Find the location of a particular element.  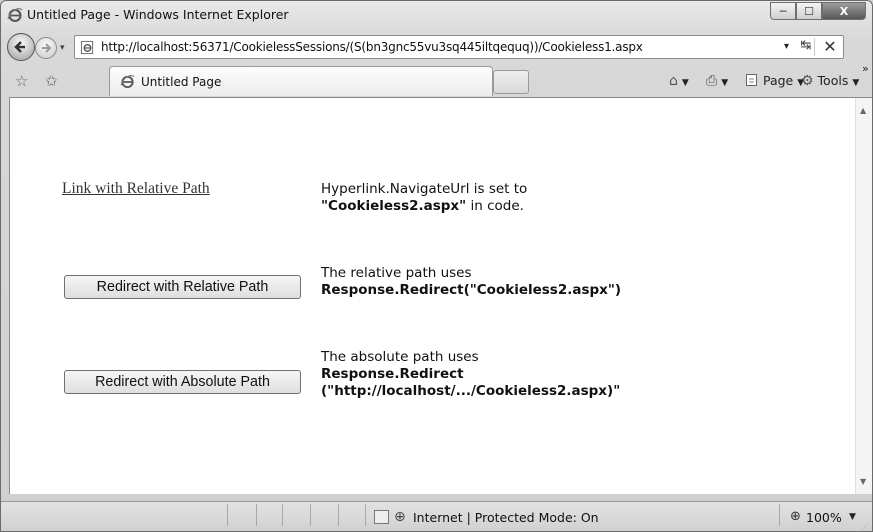

scroll-down-icon: ▼ is located at coordinates (863, 481).